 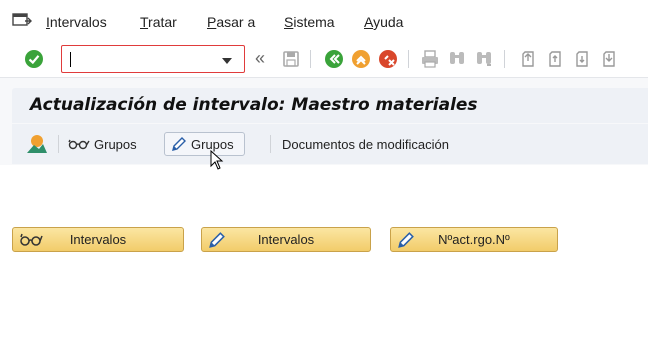 What do you see at coordinates (204, 144) in the screenshot?
I see `groups-edit-button: Grupos` at bounding box center [204, 144].